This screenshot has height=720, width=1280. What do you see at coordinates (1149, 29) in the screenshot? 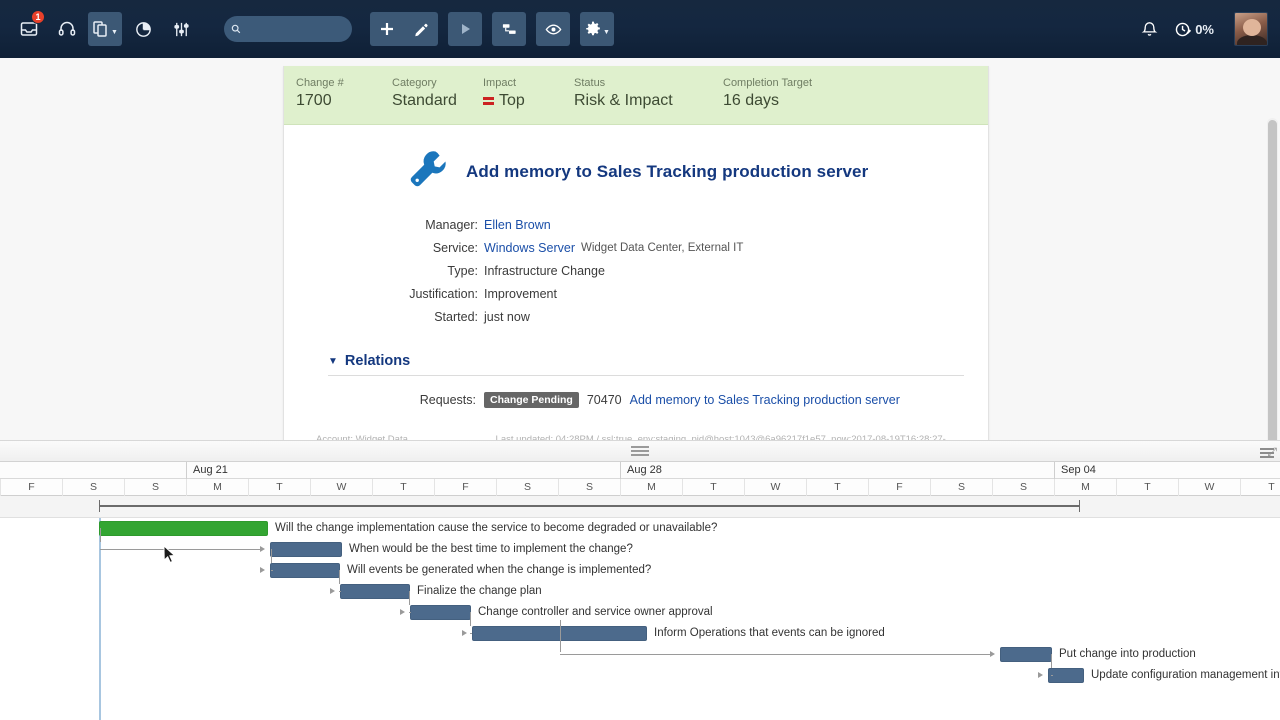
I see `notifications-bell-icon` at bounding box center [1149, 29].